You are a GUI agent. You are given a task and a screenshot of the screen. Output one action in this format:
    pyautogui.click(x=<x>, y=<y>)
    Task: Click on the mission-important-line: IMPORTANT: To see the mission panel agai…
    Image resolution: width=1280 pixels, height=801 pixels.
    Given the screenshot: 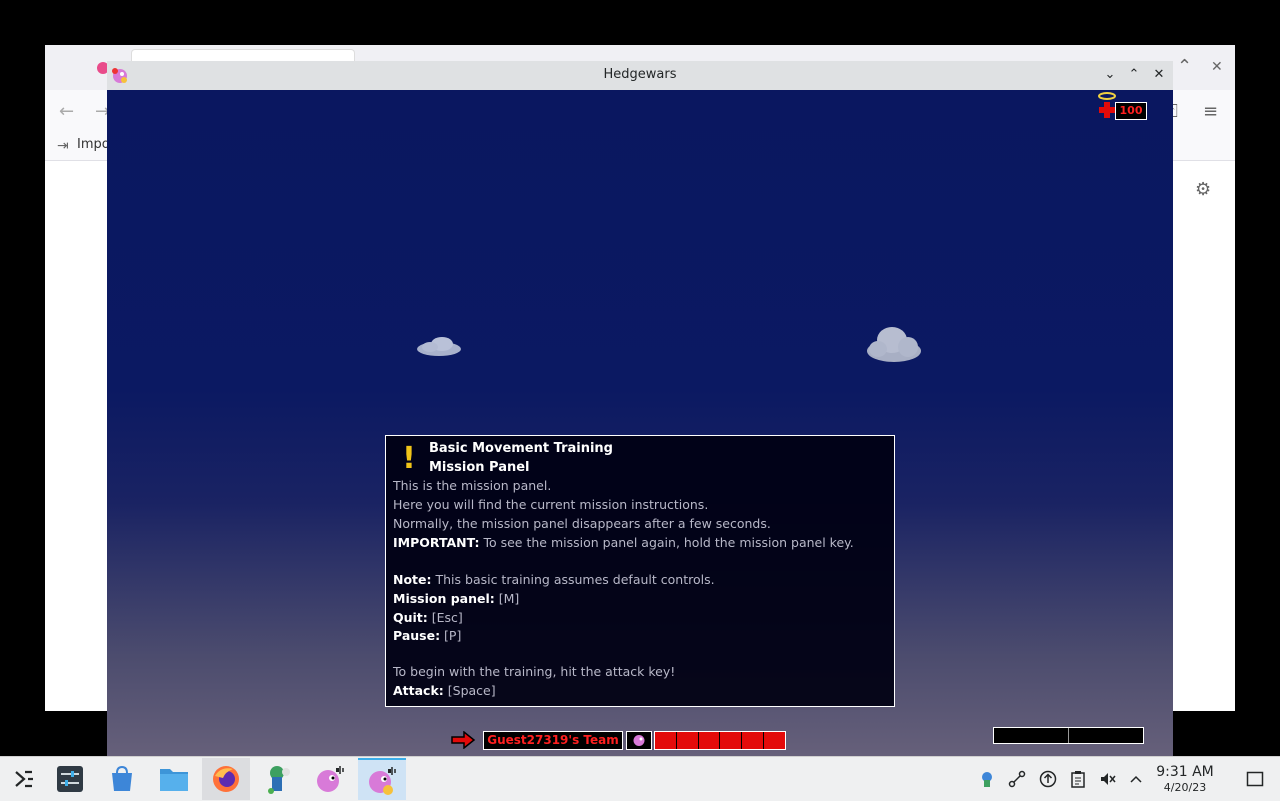 What is the action you would take?
    pyautogui.click(x=623, y=543)
    